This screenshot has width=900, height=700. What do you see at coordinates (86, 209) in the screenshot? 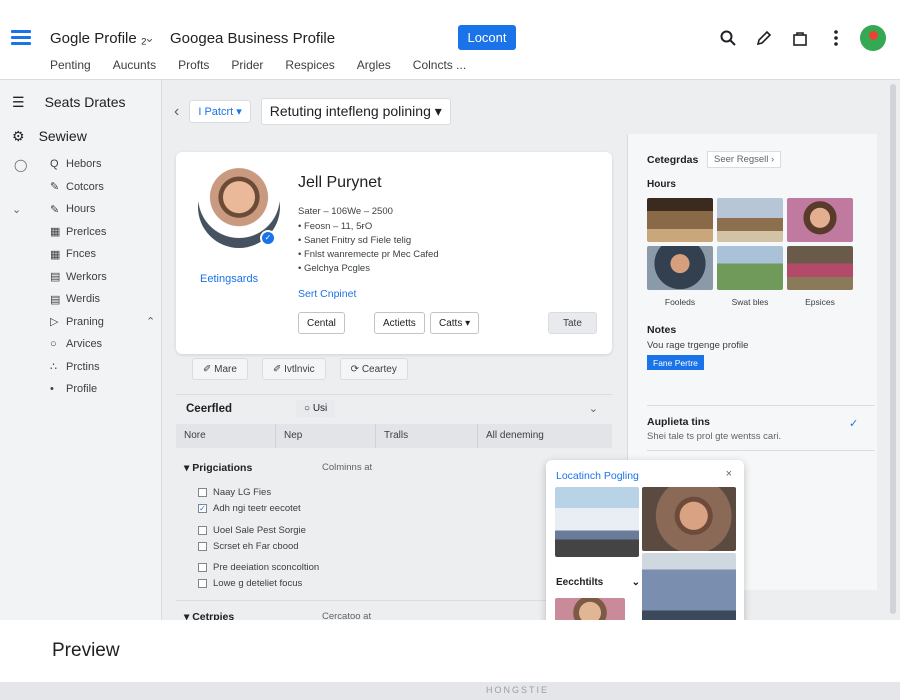
I see `sidebar-item: ⌄ ✎ Hours` at bounding box center [86, 209].